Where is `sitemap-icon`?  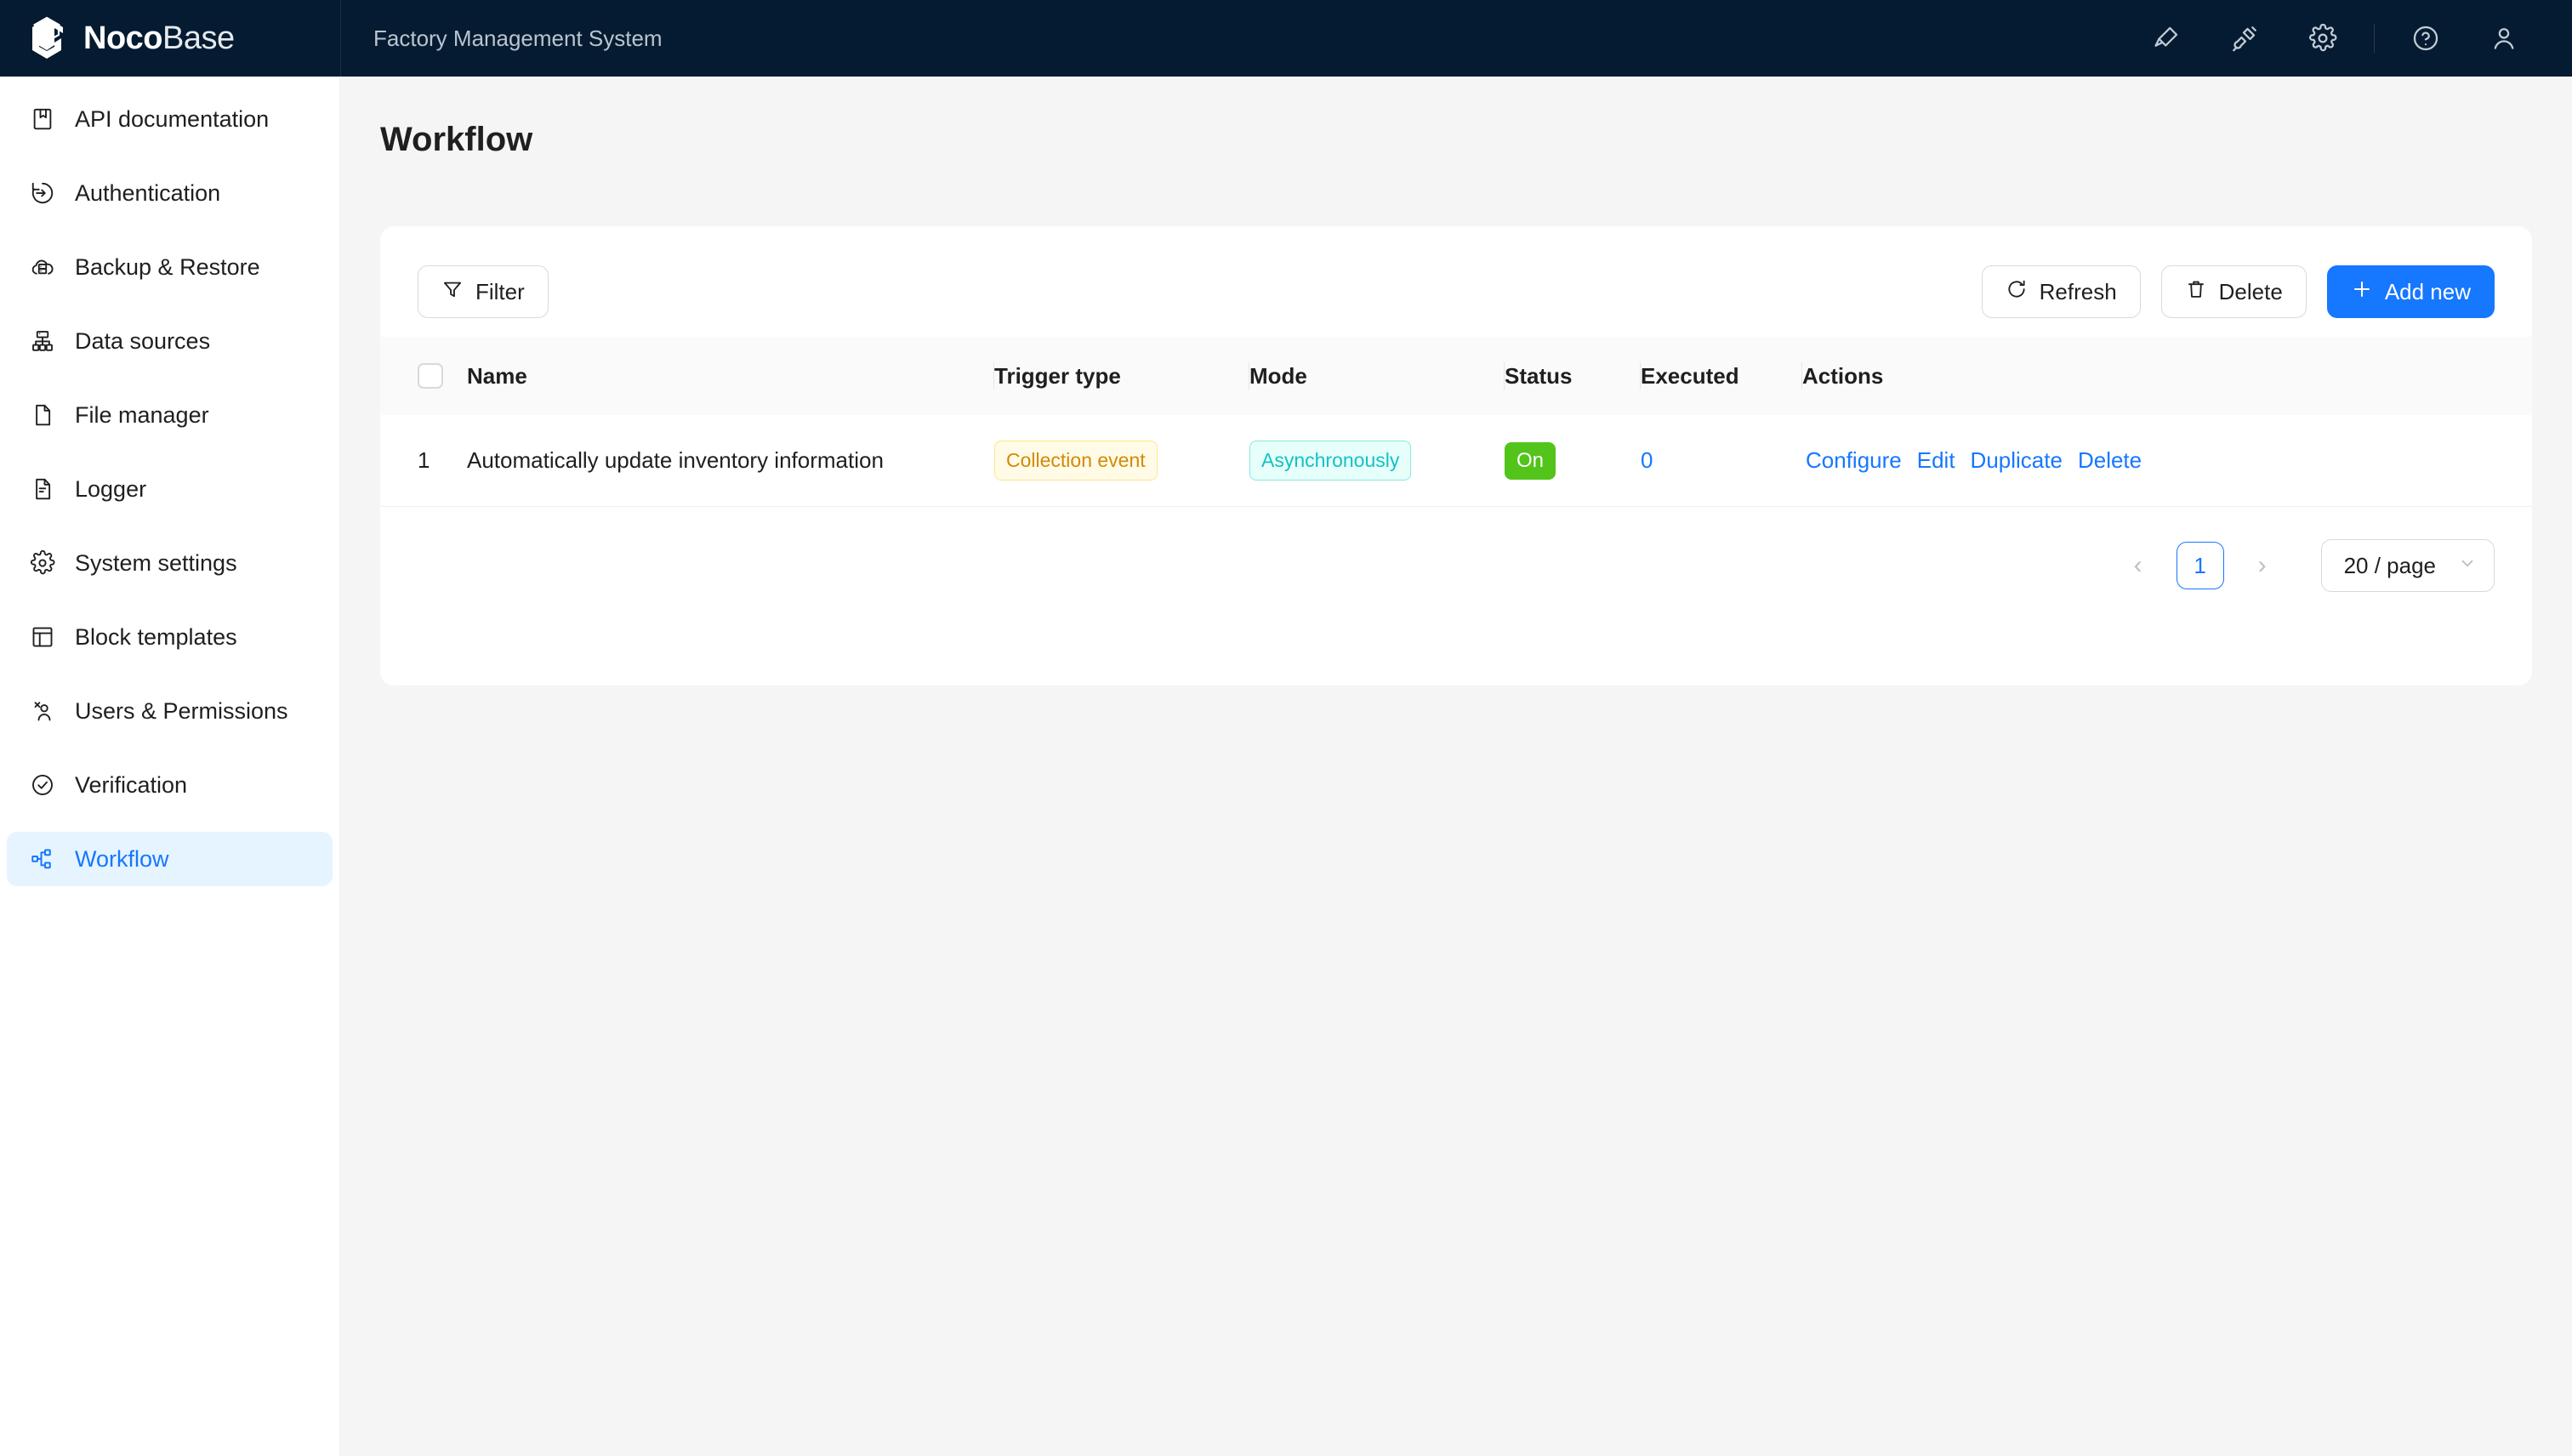 sitemap-icon is located at coordinates (43, 341).